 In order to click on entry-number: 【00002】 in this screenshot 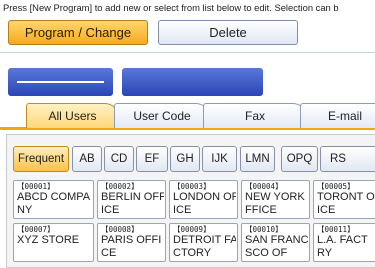, I will do `click(120, 186)`.